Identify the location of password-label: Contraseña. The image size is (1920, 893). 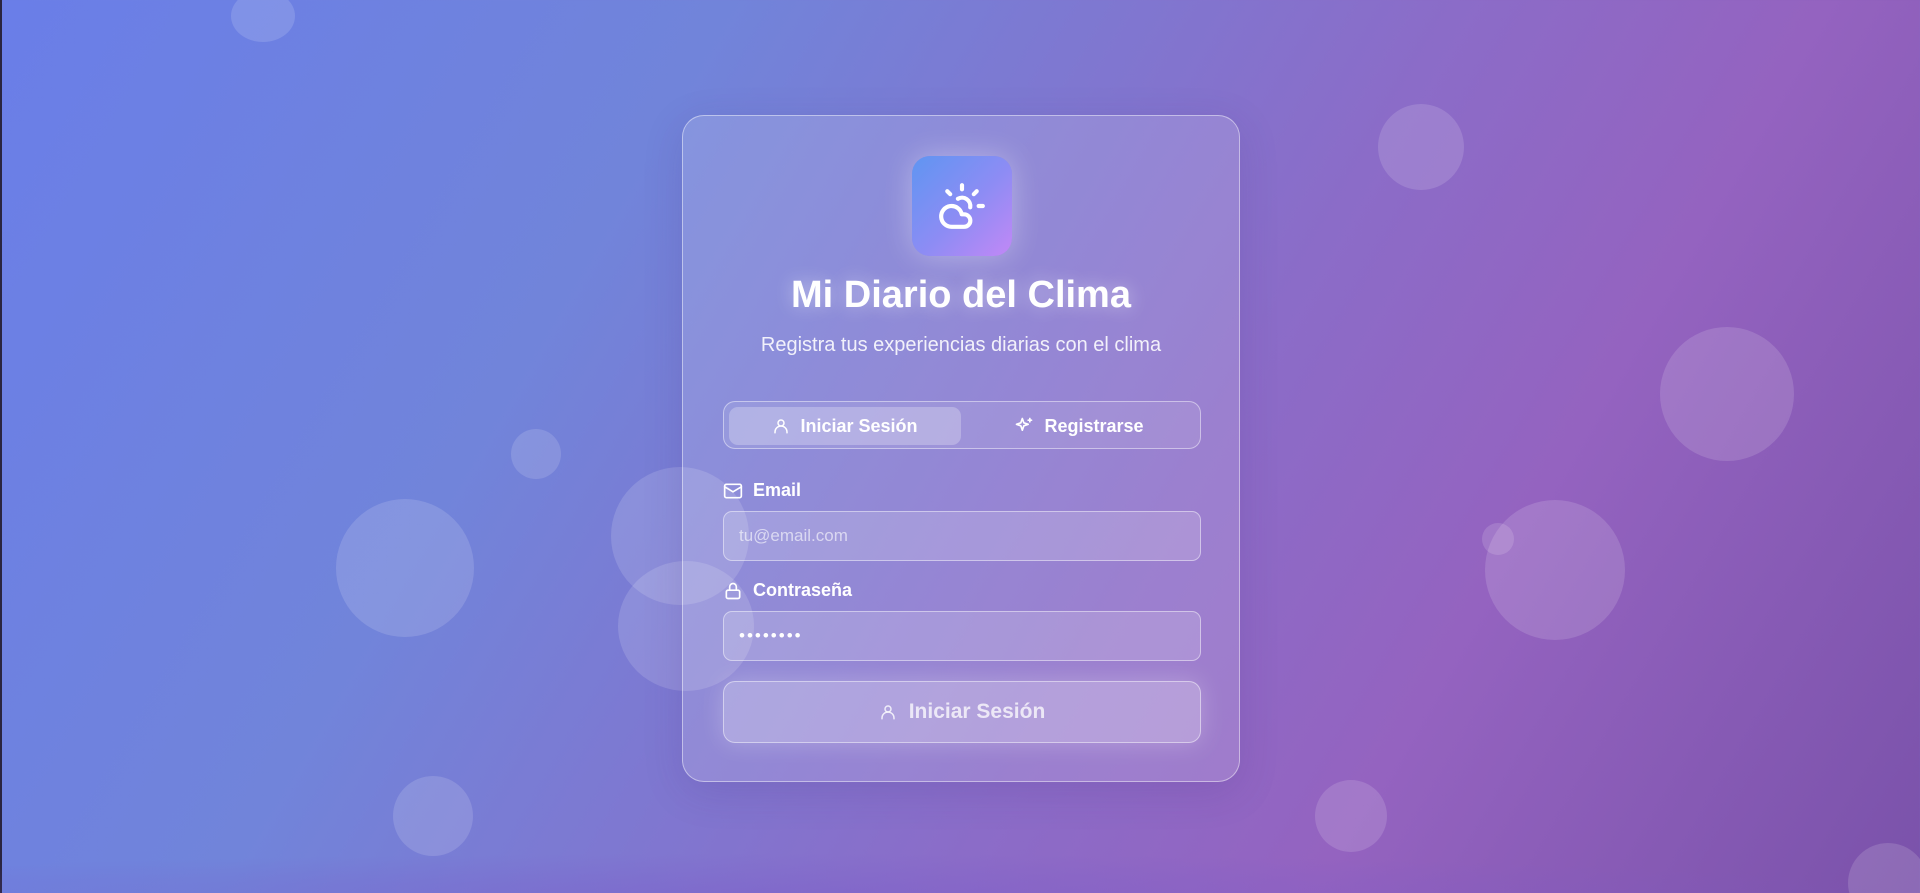
(787, 590).